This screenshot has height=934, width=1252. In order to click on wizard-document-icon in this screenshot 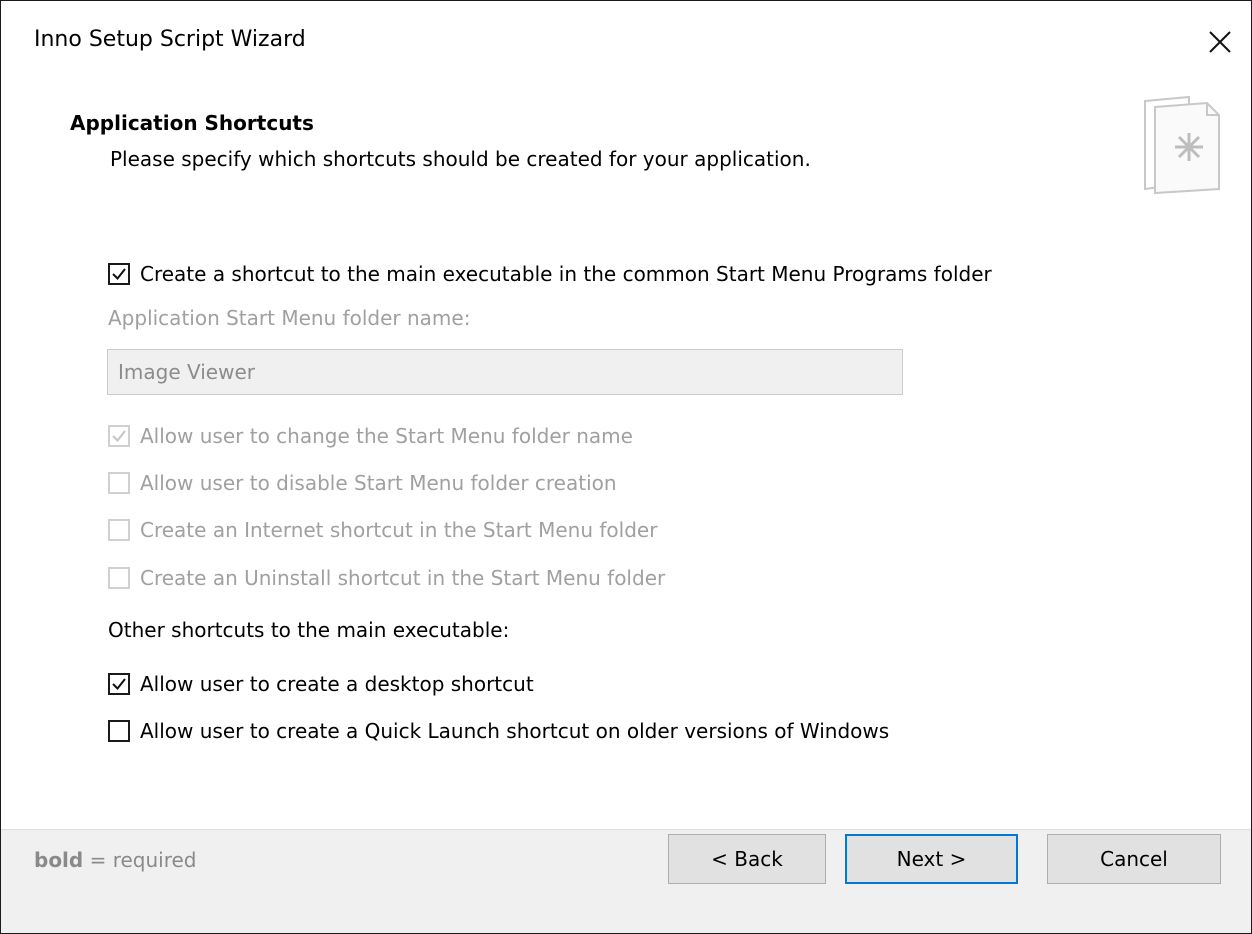, I will do `click(1182, 145)`.